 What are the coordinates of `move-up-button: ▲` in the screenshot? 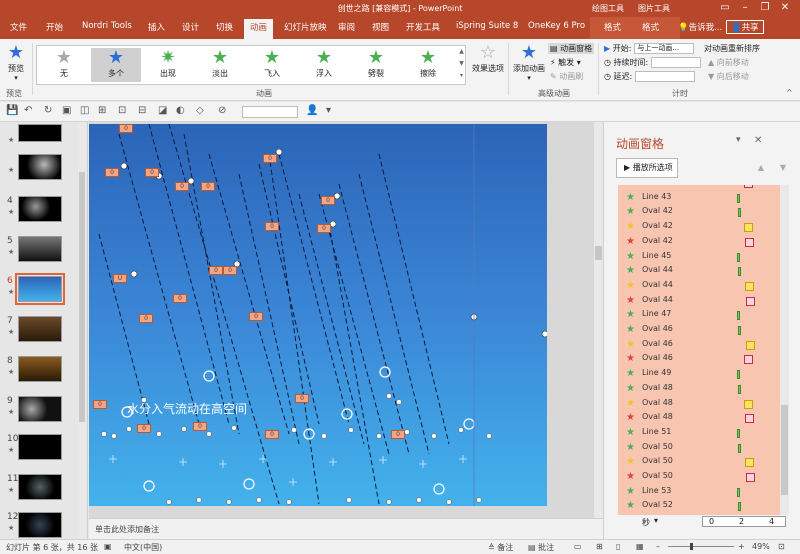 It's located at (761, 168).